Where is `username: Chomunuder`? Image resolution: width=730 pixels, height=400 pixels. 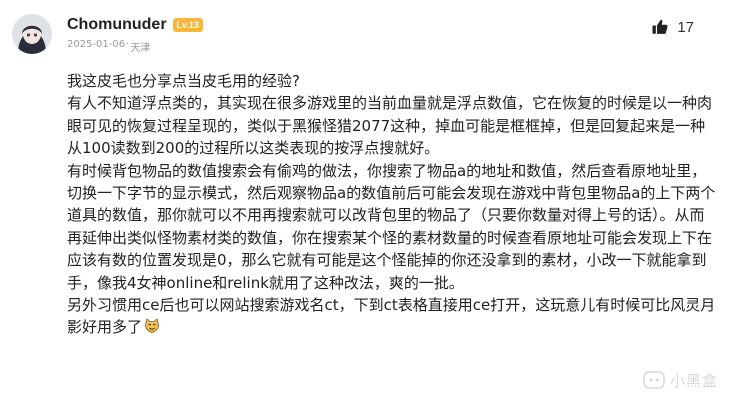
username: Chomunuder is located at coordinates (117, 25).